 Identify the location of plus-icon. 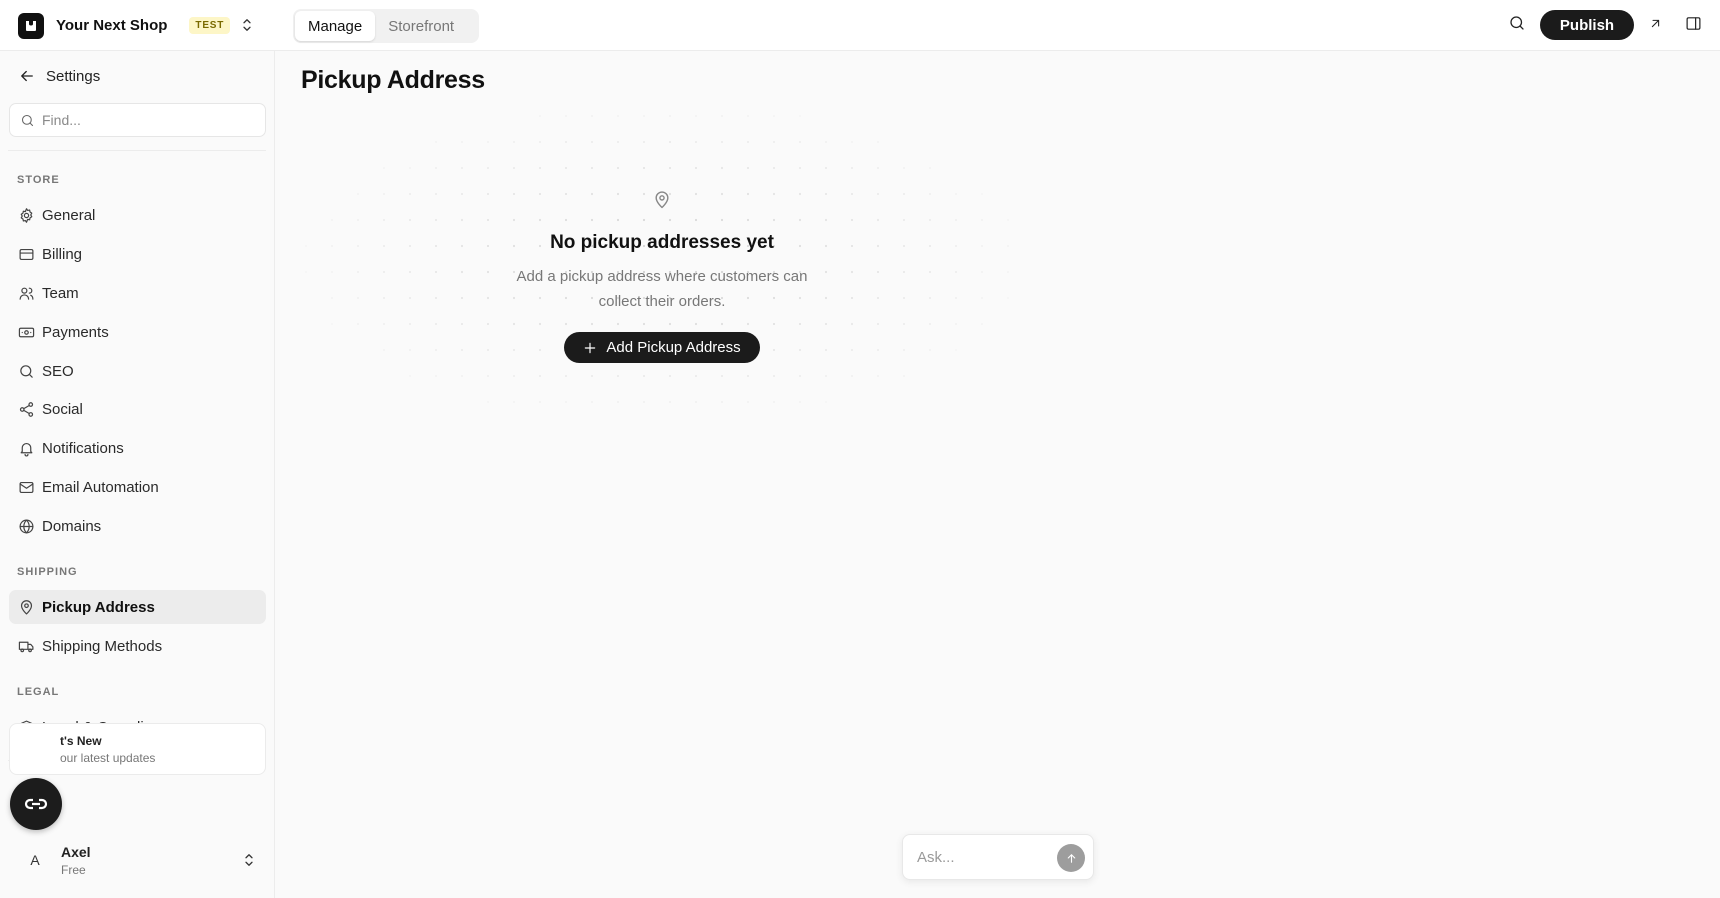
(590, 348).